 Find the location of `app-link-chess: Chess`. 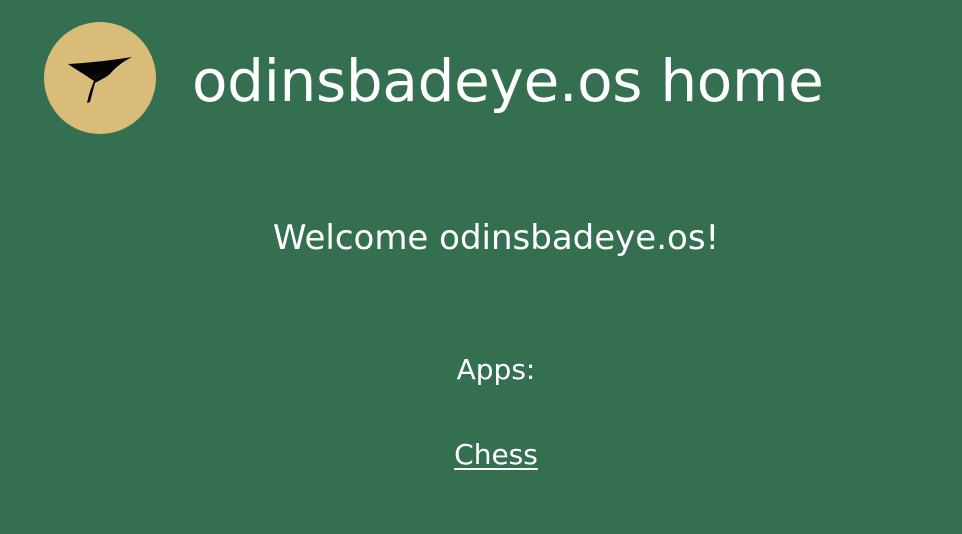

app-link-chess: Chess is located at coordinates (496, 455).